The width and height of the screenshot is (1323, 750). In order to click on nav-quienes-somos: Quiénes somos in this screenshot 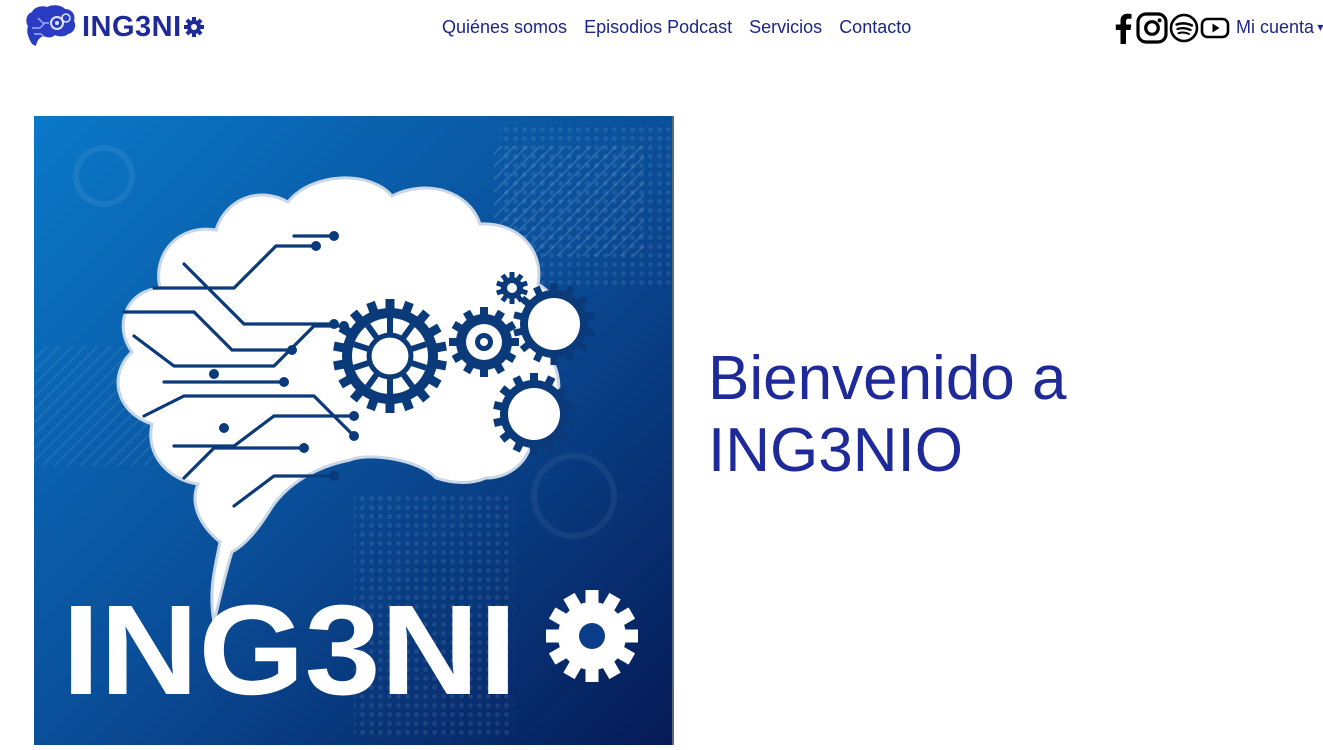, I will do `click(504, 27)`.